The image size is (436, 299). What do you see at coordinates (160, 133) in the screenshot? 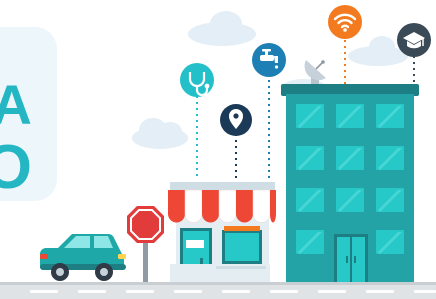
I see `cloud-left` at bounding box center [160, 133].